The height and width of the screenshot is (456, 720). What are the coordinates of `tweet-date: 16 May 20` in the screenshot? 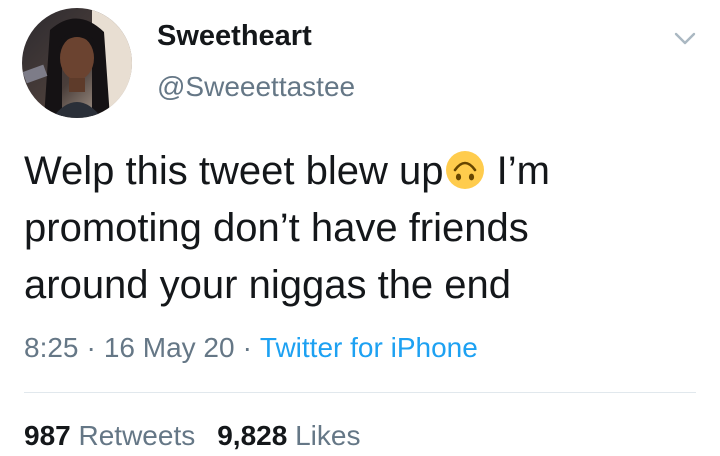 It's located at (169, 347).